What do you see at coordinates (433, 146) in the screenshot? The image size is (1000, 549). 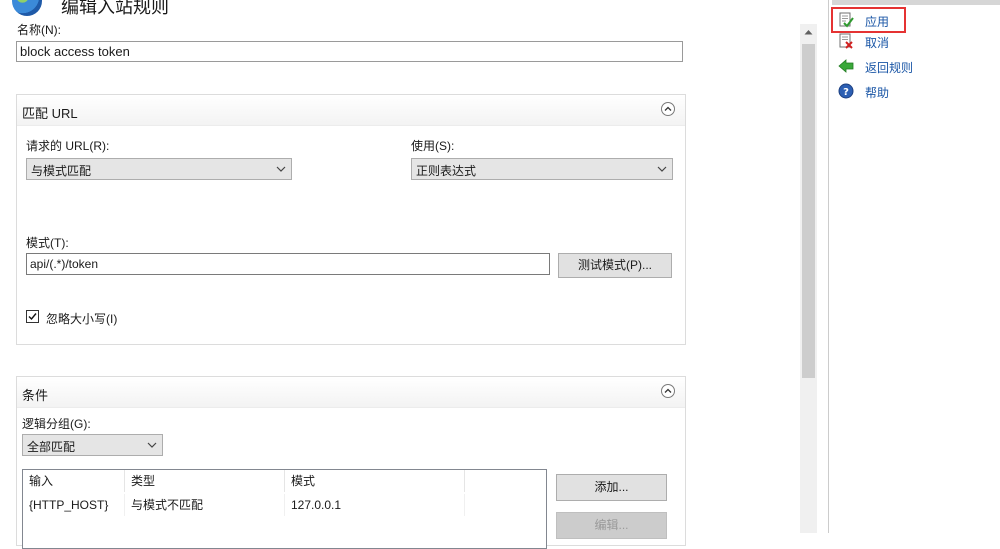 I see `using-label: 使用(S):` at bounding box center [433, 146].